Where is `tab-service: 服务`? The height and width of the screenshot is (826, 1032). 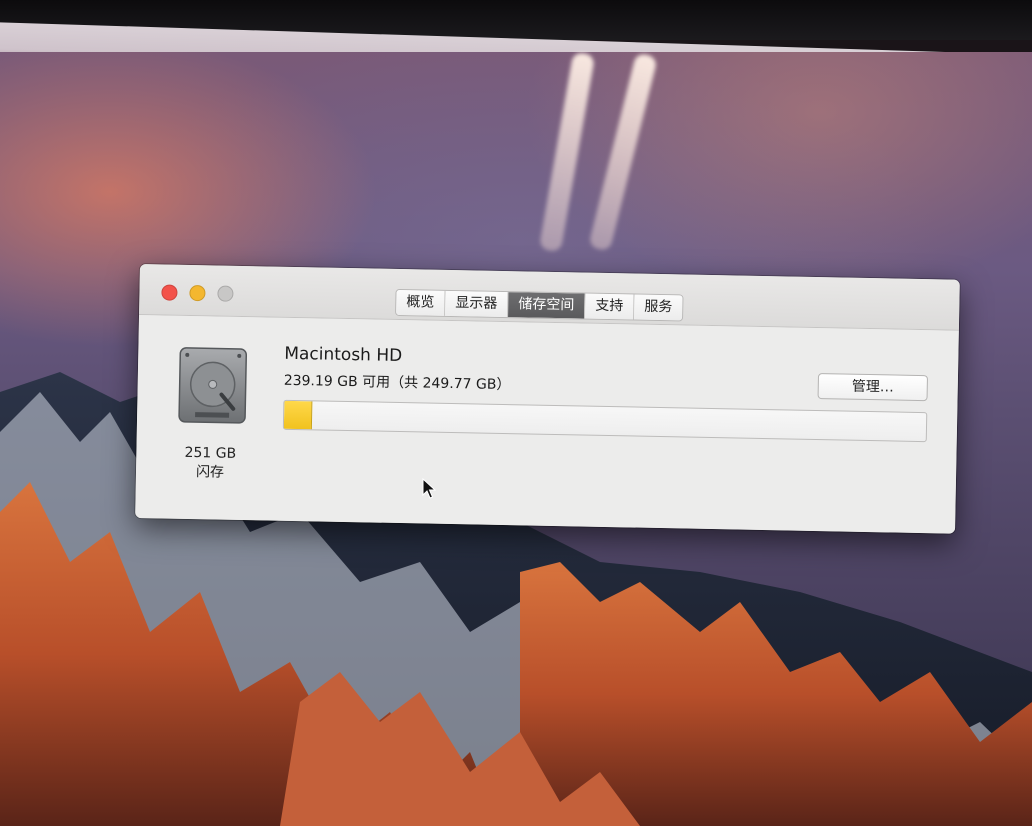 tab-service: 服务 is located at coordinates (658, 307).